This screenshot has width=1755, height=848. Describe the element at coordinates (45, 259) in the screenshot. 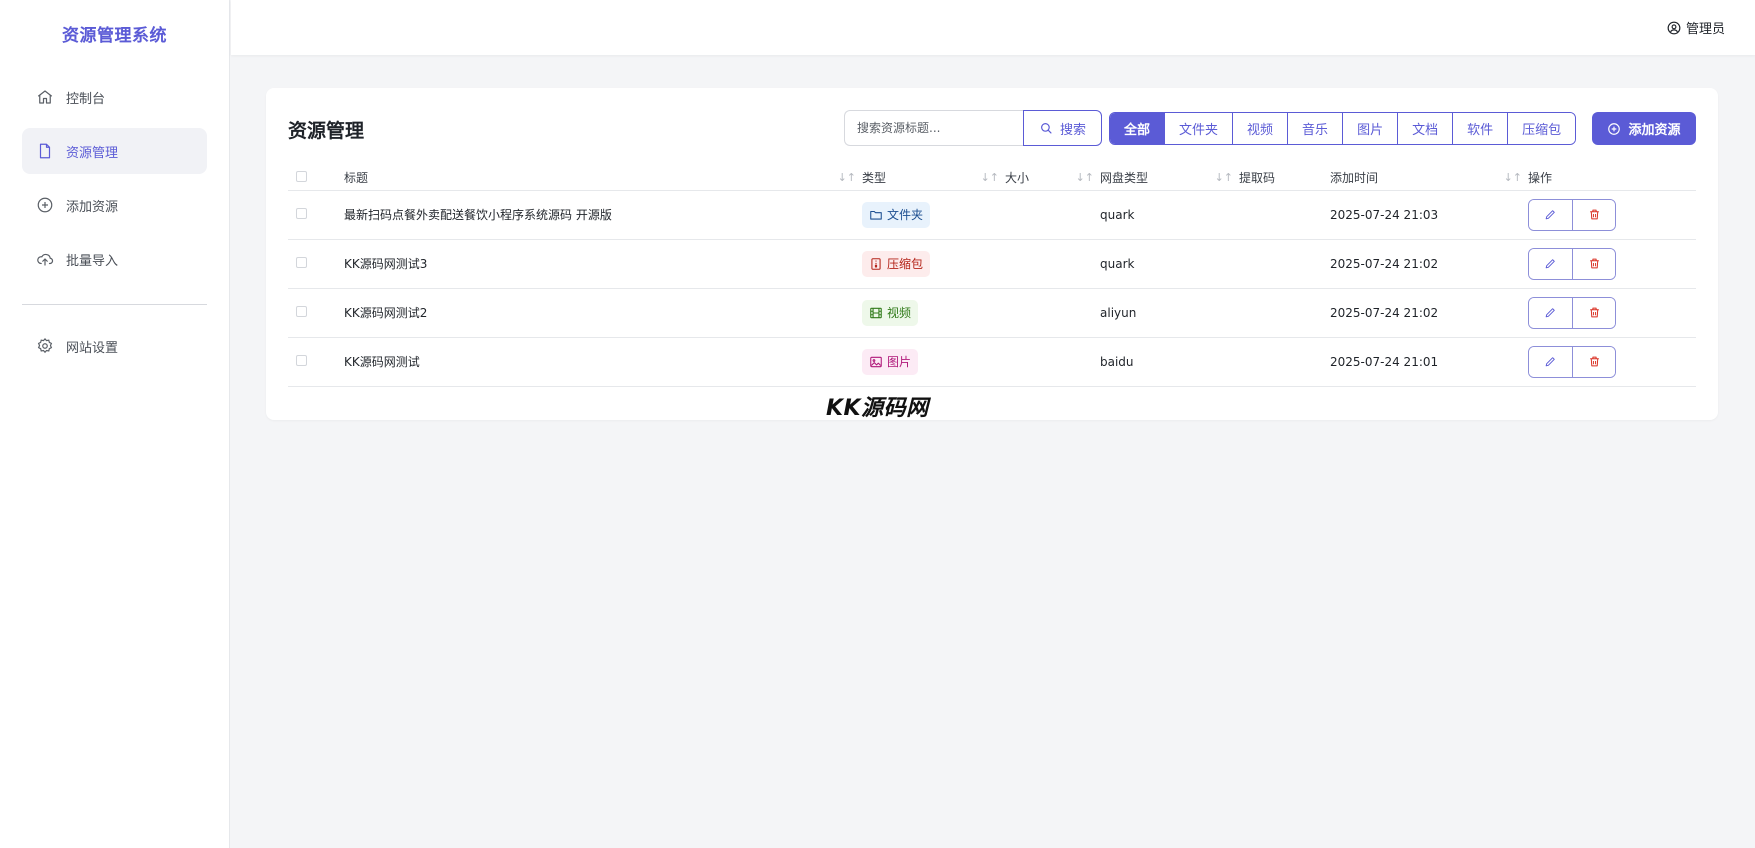

I see `cloud-upload-icon` at that location.